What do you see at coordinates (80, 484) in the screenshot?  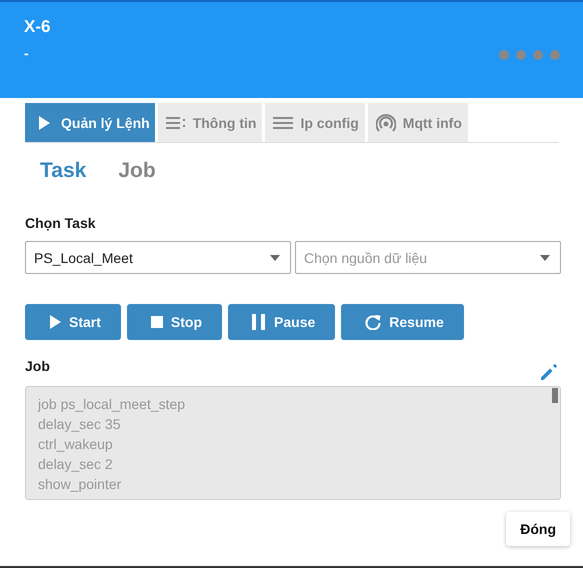 I see `job-line: show_pointer` at bounding box center [80, 484].